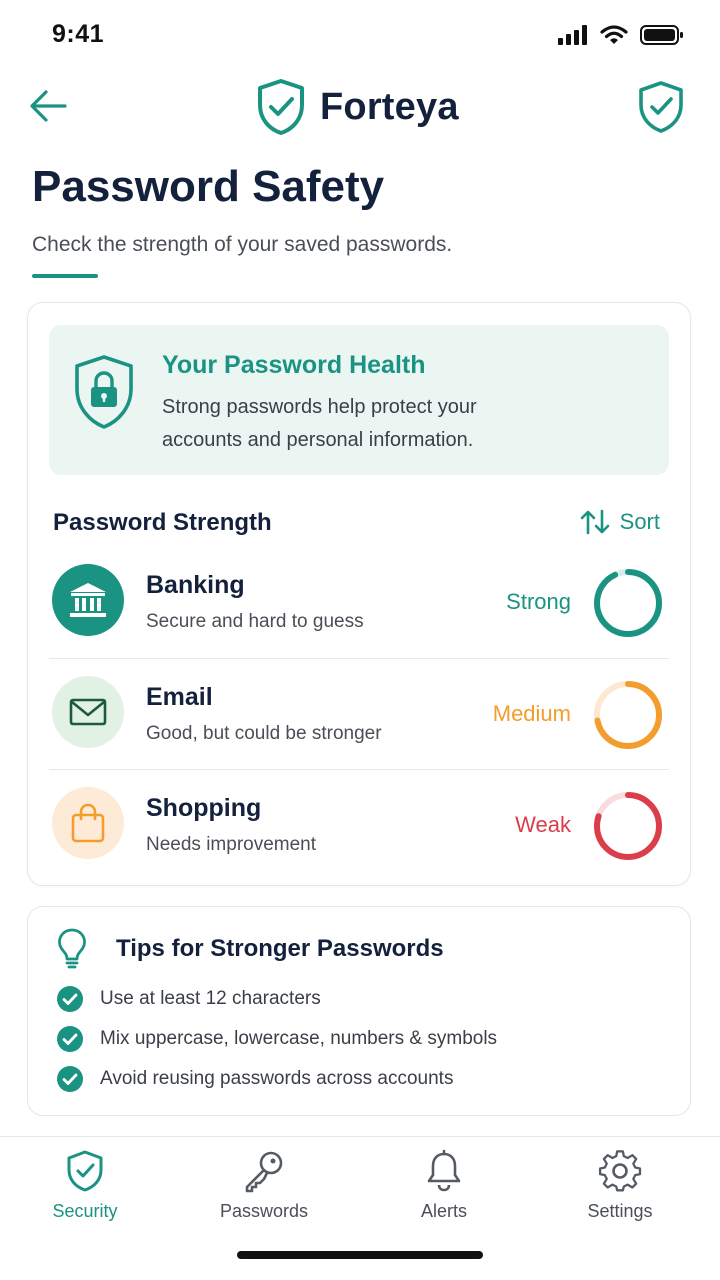 This screenshot has width=720, height=1280. Describe the element at coordinates (264, 733) in the screenshot. I see `password-description: Good, but could be stronger` at that location.